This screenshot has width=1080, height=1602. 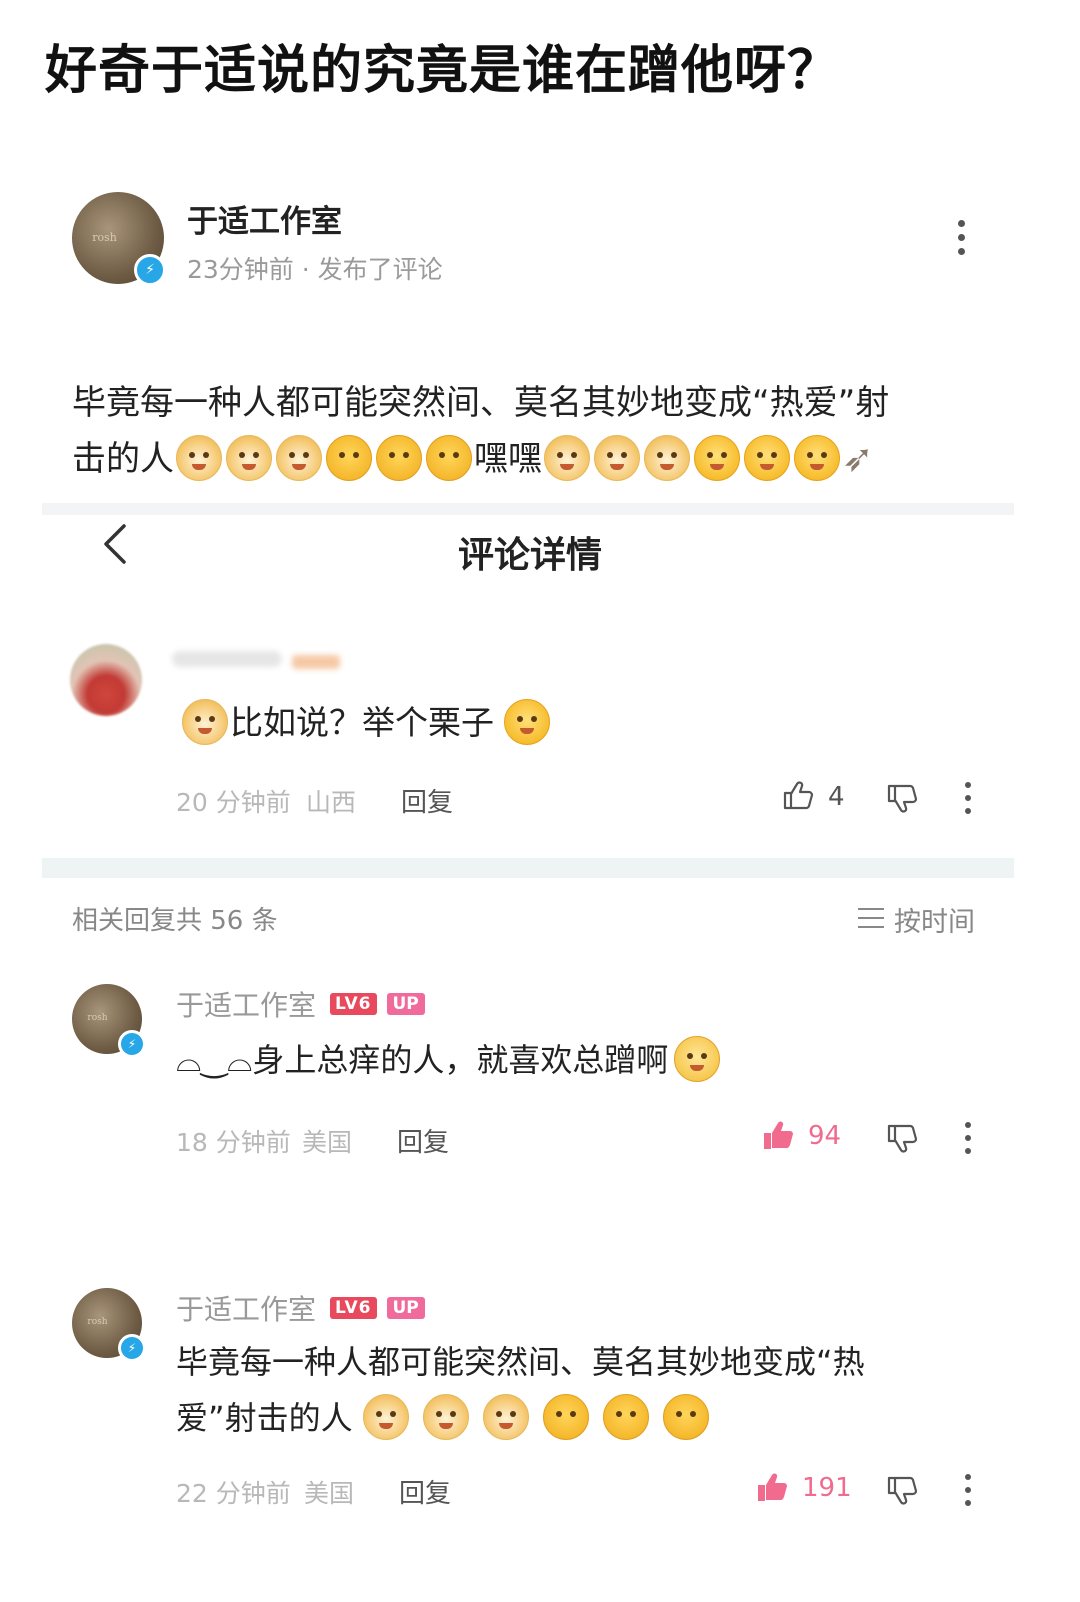 I want to click on reply-body: ⌓‿⌓身上总痒的人，就喜欢总蹭啊, so click(x=422, y=1060).